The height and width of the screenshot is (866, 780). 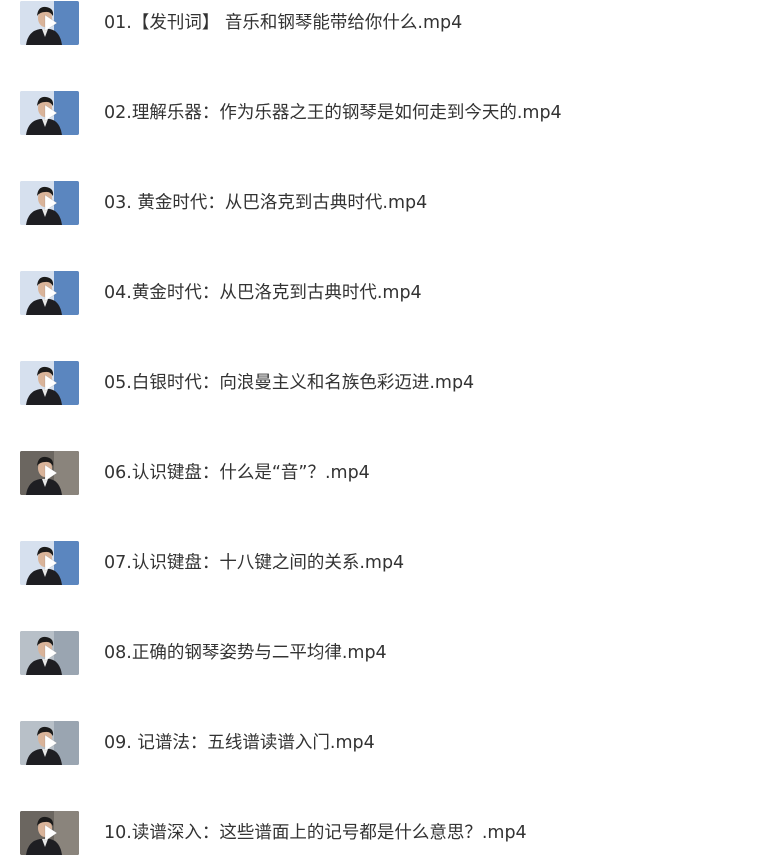 What do you see at coordinates (390, 473) in the screenshot?
I see `file-row: 06.认识键盘：什么是“音”？.mp4` at bounding box center [390, 473].